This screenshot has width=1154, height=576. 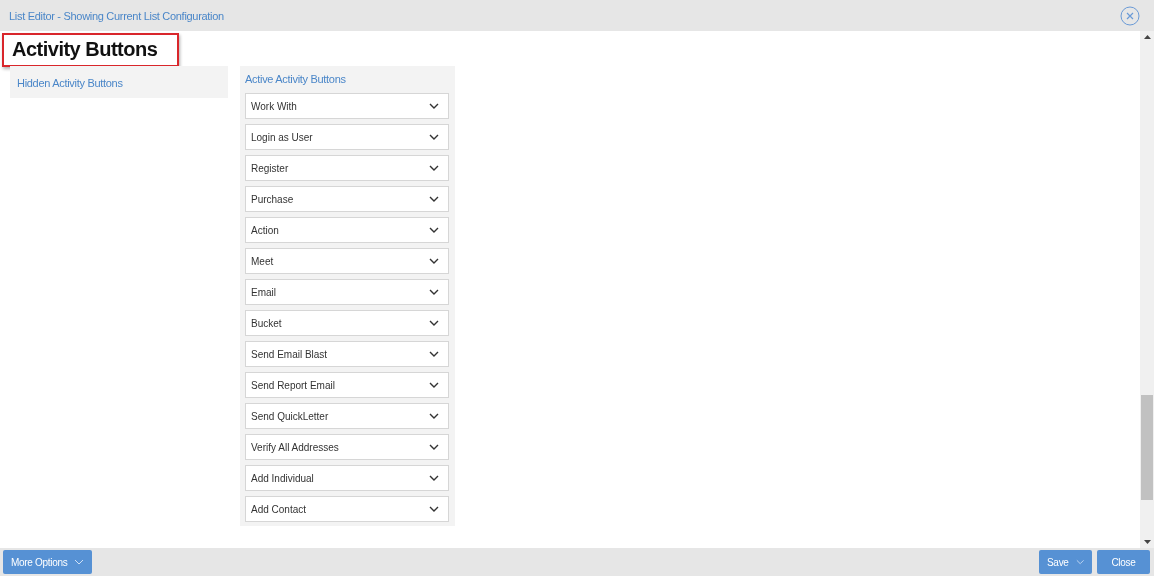 I want to click on activity-button-item: Register, so click(x=347, y=168).